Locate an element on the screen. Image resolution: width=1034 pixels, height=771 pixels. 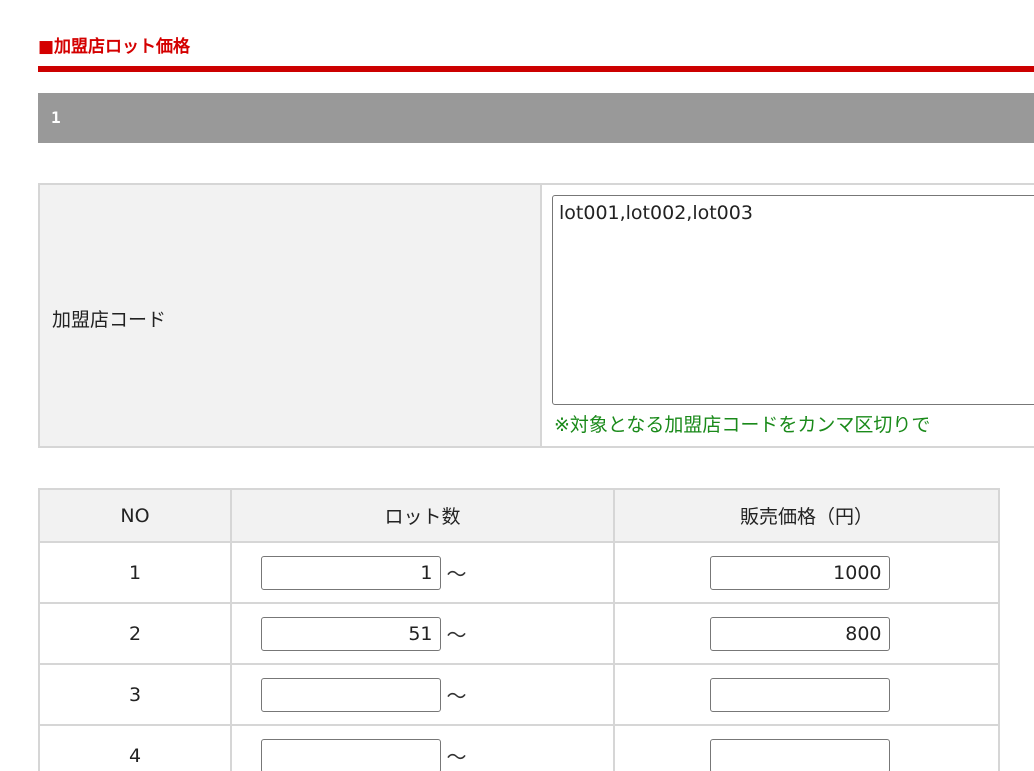
table-row: 3 〜 is located at coordinates (519, 694).